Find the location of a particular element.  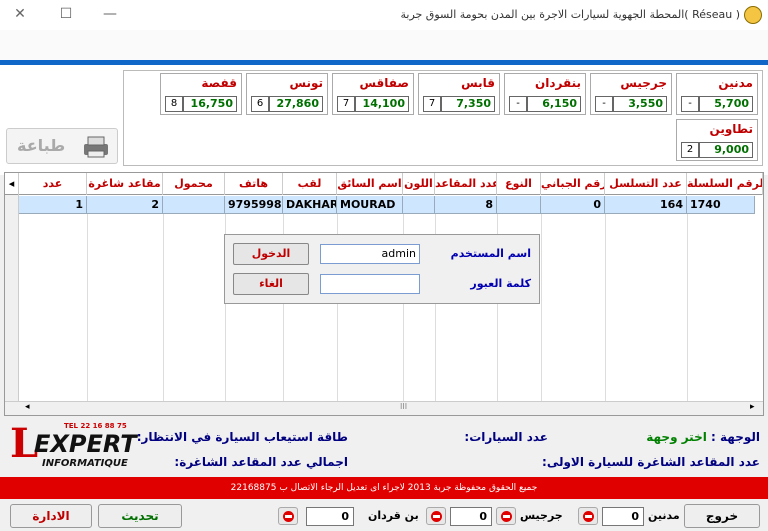

print-button: طباعة is located at coordinates (62, 146).